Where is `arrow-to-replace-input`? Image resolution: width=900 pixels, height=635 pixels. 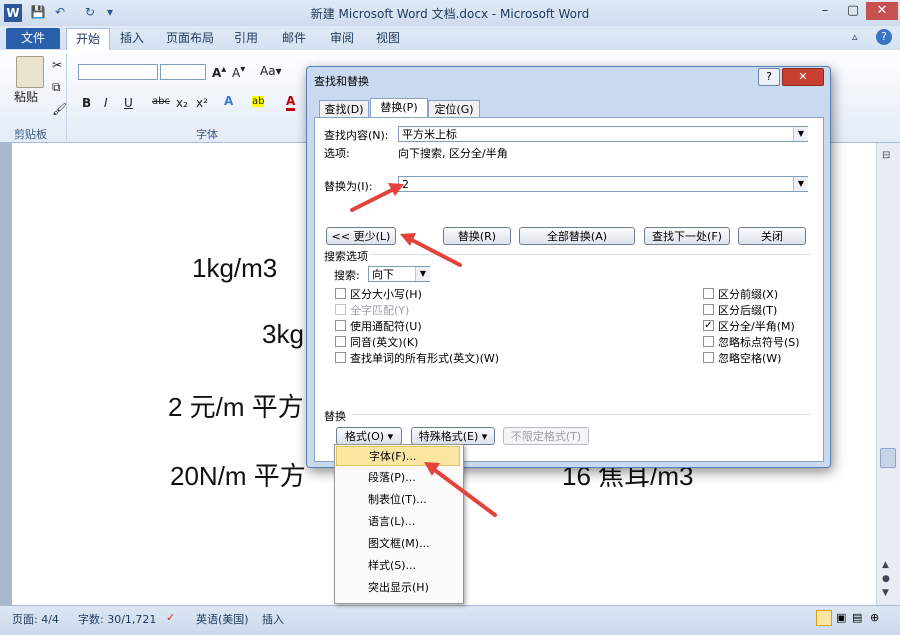 arrow-to-replace-input is located at coordinates (377, 197).